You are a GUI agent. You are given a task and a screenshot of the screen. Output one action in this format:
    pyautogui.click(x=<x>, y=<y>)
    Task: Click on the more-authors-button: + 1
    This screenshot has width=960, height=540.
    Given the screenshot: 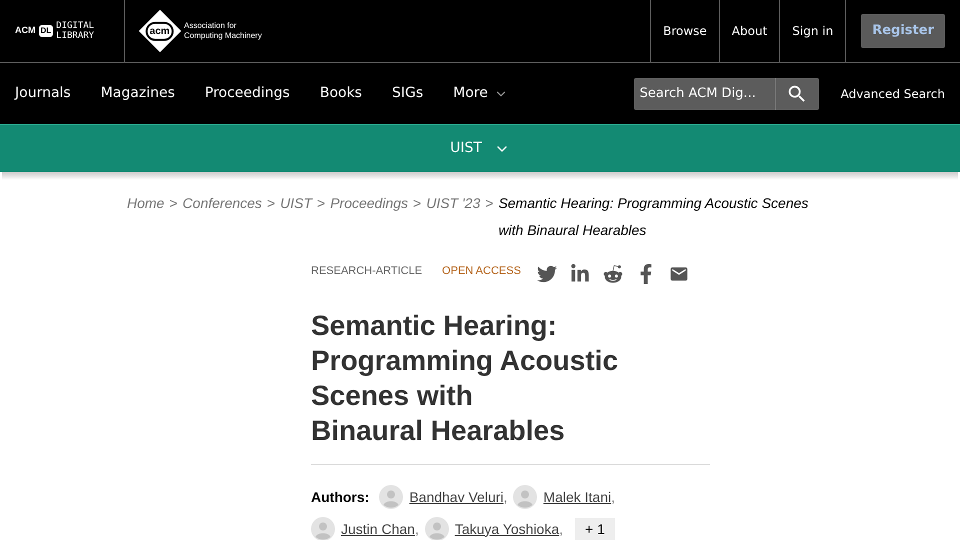 What is the action you would take?
    pyautogui.click(x=595, y=529)
    